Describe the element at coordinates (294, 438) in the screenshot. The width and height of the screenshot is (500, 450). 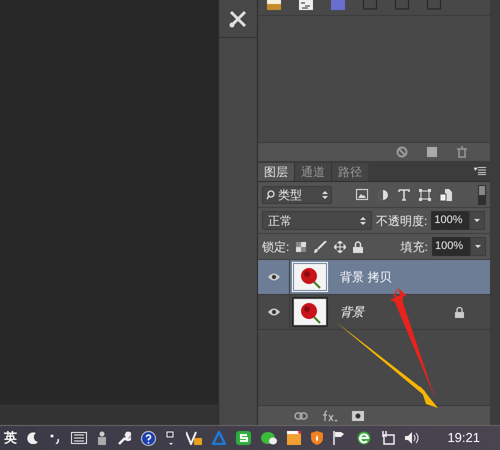
I see `window-icon` at that location.